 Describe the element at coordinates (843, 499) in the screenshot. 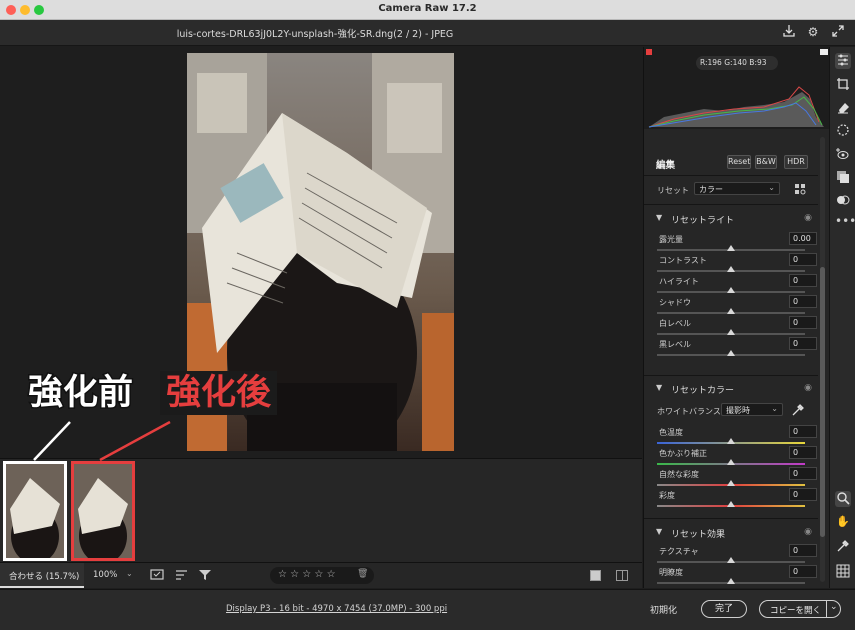

I see `zoom-tool-icon` at that location.